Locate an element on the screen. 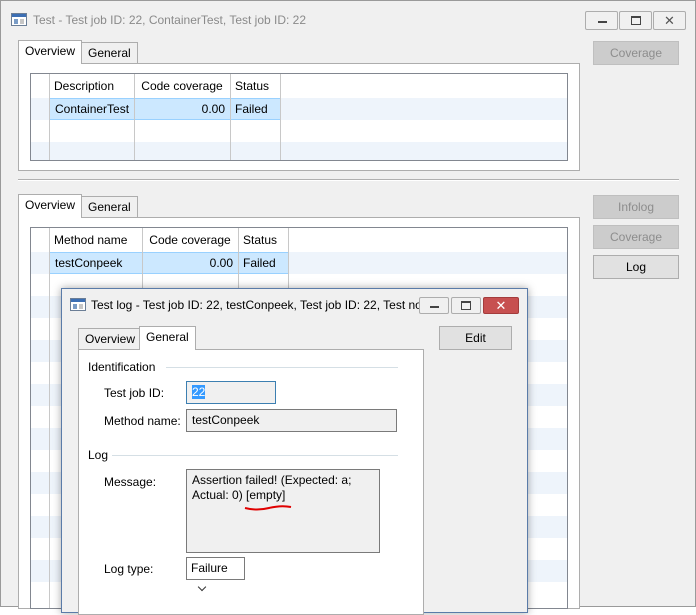 The image size is (696, 615). tab-general-top: General is located at coordinates (109, 53).